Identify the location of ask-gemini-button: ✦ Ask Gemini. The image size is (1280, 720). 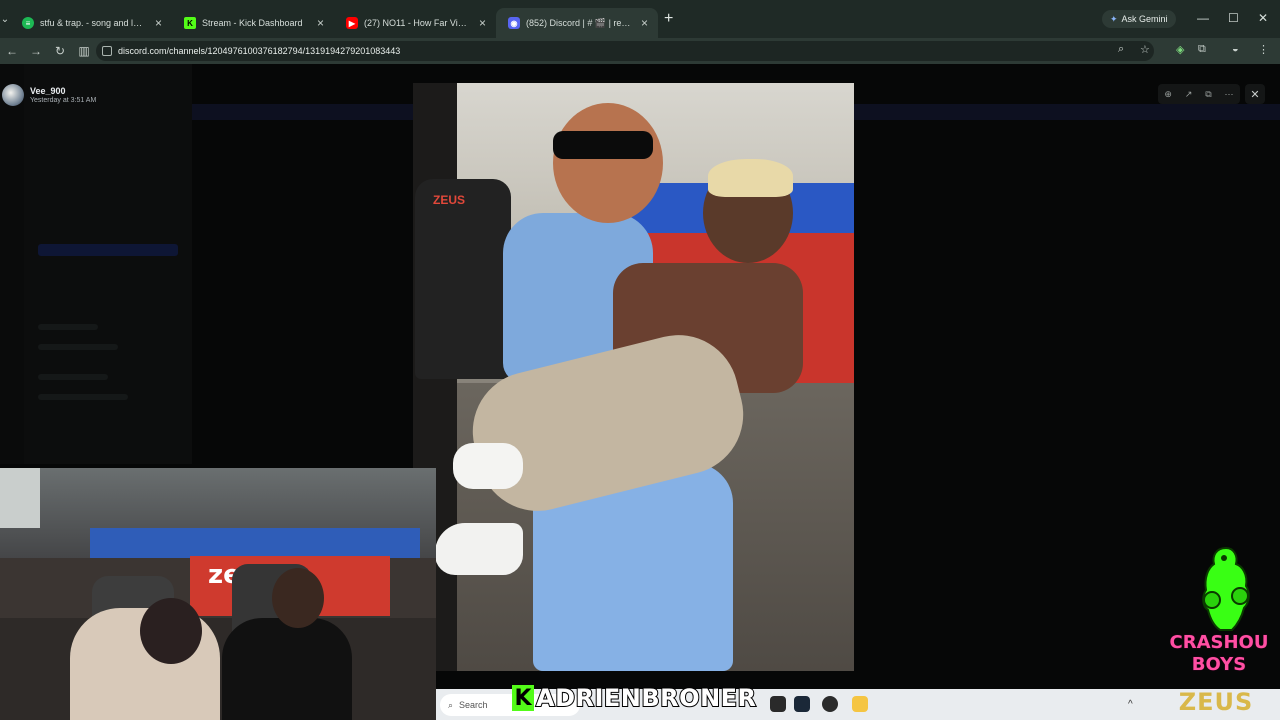
(1139, 19).